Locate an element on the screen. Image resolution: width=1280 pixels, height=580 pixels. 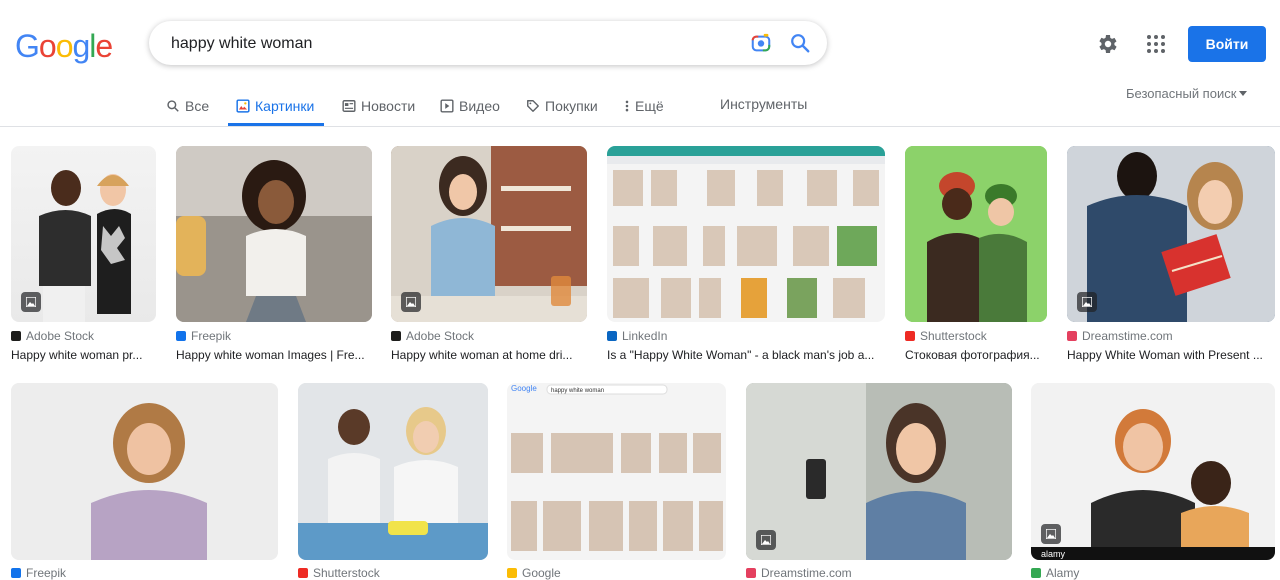
result-source: Alamy is located at coordinates (1055, 573).